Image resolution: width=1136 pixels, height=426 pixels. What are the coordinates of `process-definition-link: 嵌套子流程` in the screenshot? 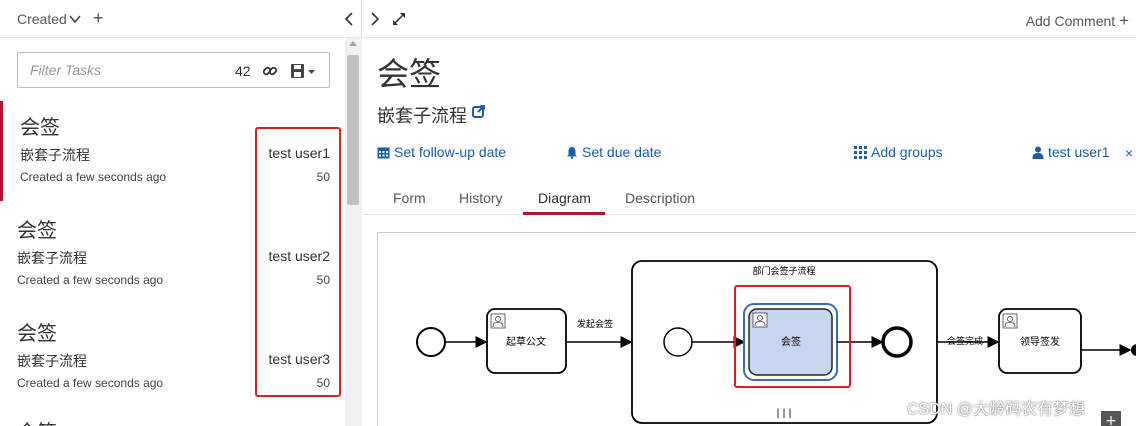 It's located at (422, 115).